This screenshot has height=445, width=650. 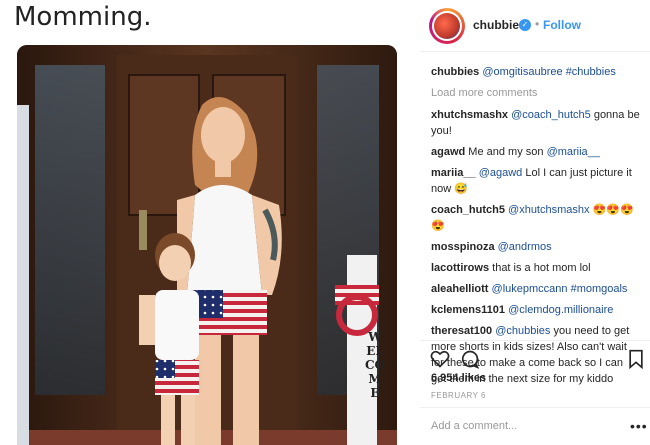 What do you see at coordinates (448, 152) in the screenshot?
I see `comment-username: agawd` at bounding box center [448, 152].